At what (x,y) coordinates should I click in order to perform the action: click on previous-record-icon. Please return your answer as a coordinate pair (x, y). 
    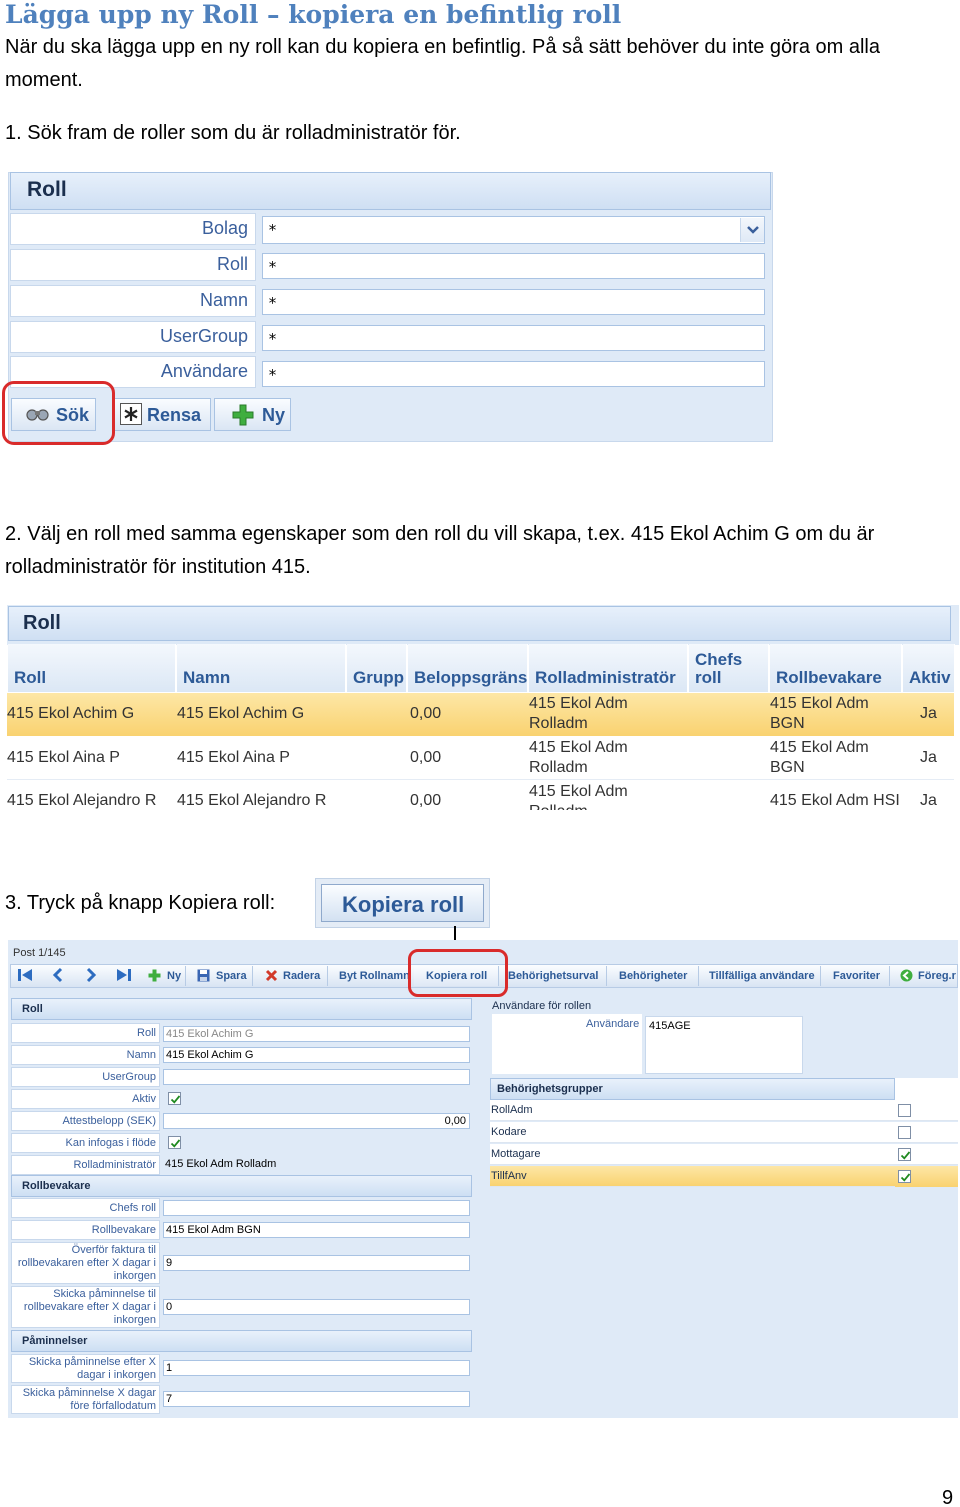
    Looking at the image, I should click on (58, 975).